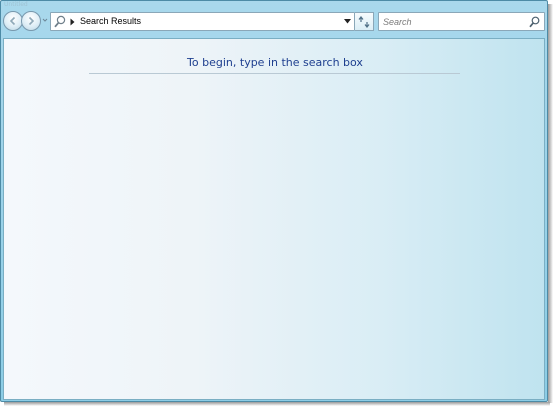  I want to click on window-shadow-right, so click(550, 203).